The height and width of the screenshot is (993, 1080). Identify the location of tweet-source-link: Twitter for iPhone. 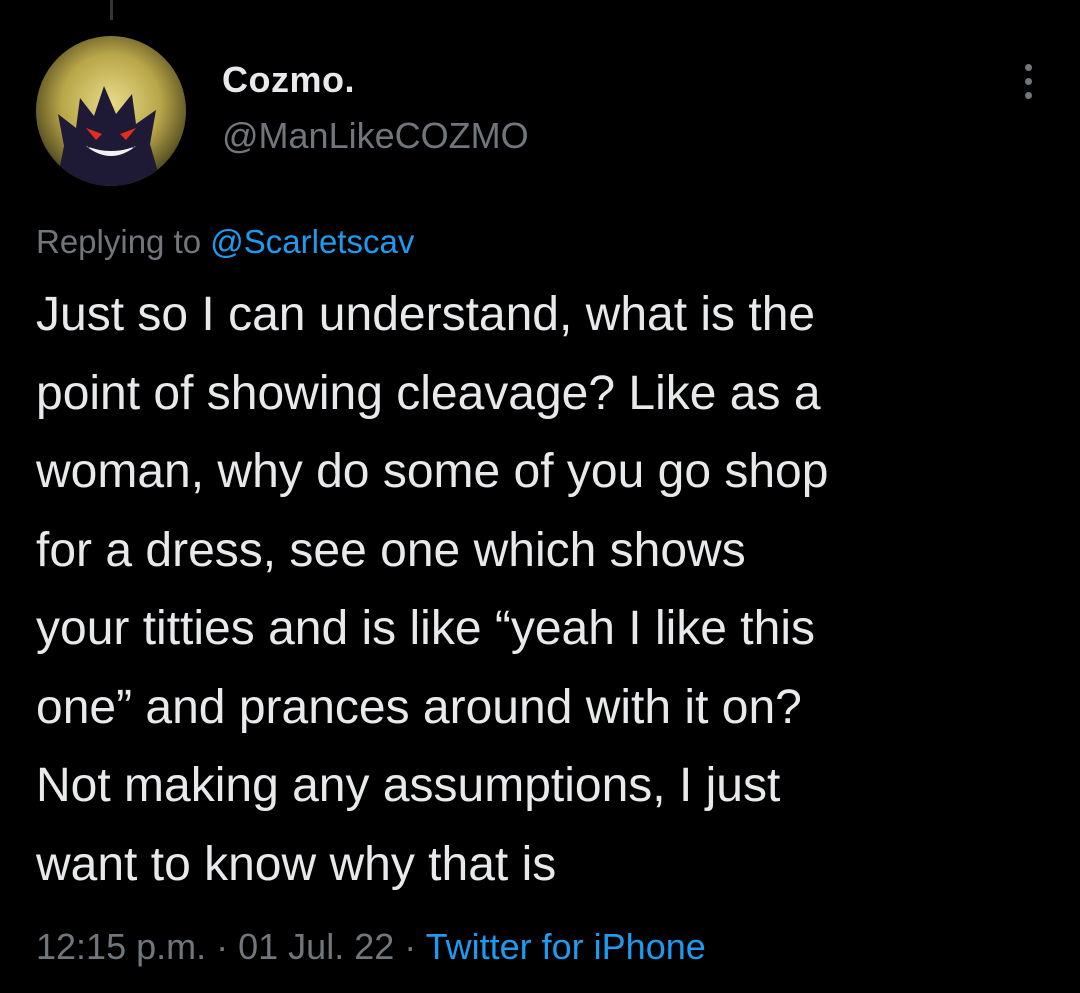
(566, 946).